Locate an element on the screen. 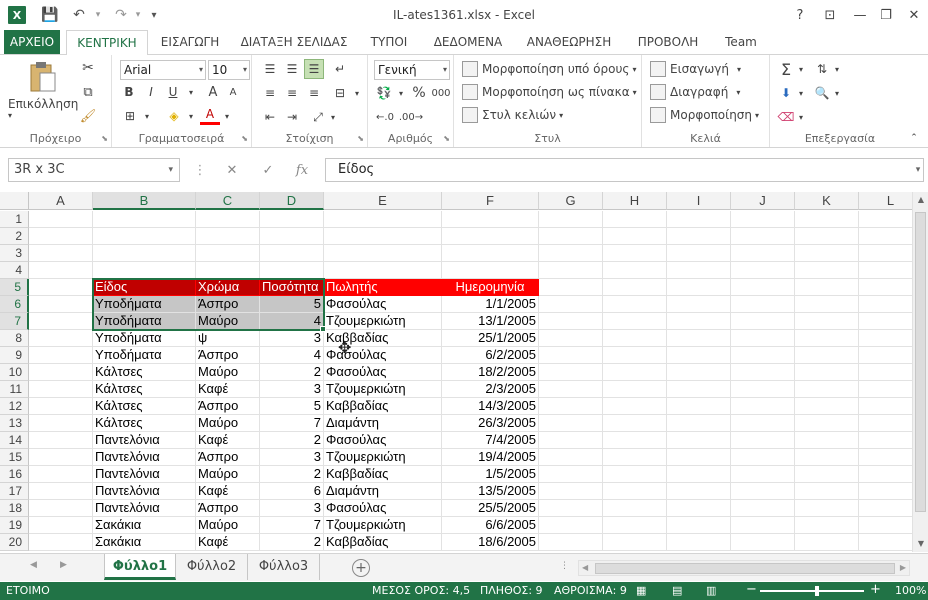 This screenshot has height=600, width=928. zoom-slider-knob is located at coordinates (817, 591).